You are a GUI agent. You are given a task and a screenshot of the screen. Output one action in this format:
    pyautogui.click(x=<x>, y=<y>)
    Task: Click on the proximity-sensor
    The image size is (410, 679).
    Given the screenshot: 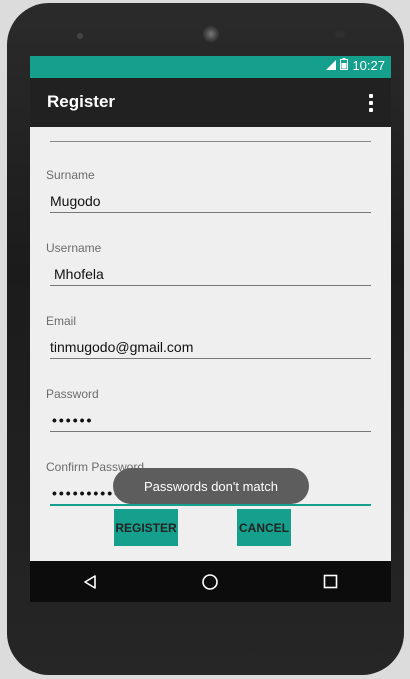 What is the action you would take?
    pyautogui.click(x=340, y=34)
    